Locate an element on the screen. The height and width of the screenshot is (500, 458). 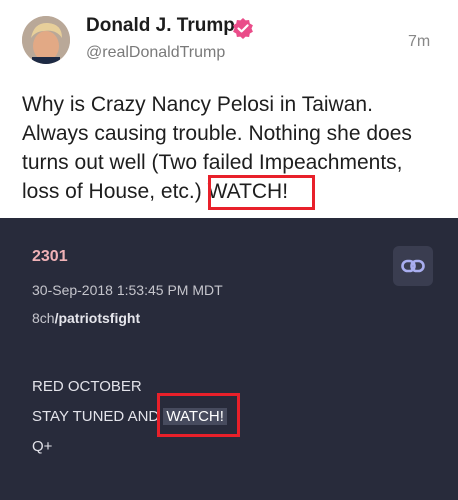
board-path: /patriotsfight is located at coordinates (97, 318).